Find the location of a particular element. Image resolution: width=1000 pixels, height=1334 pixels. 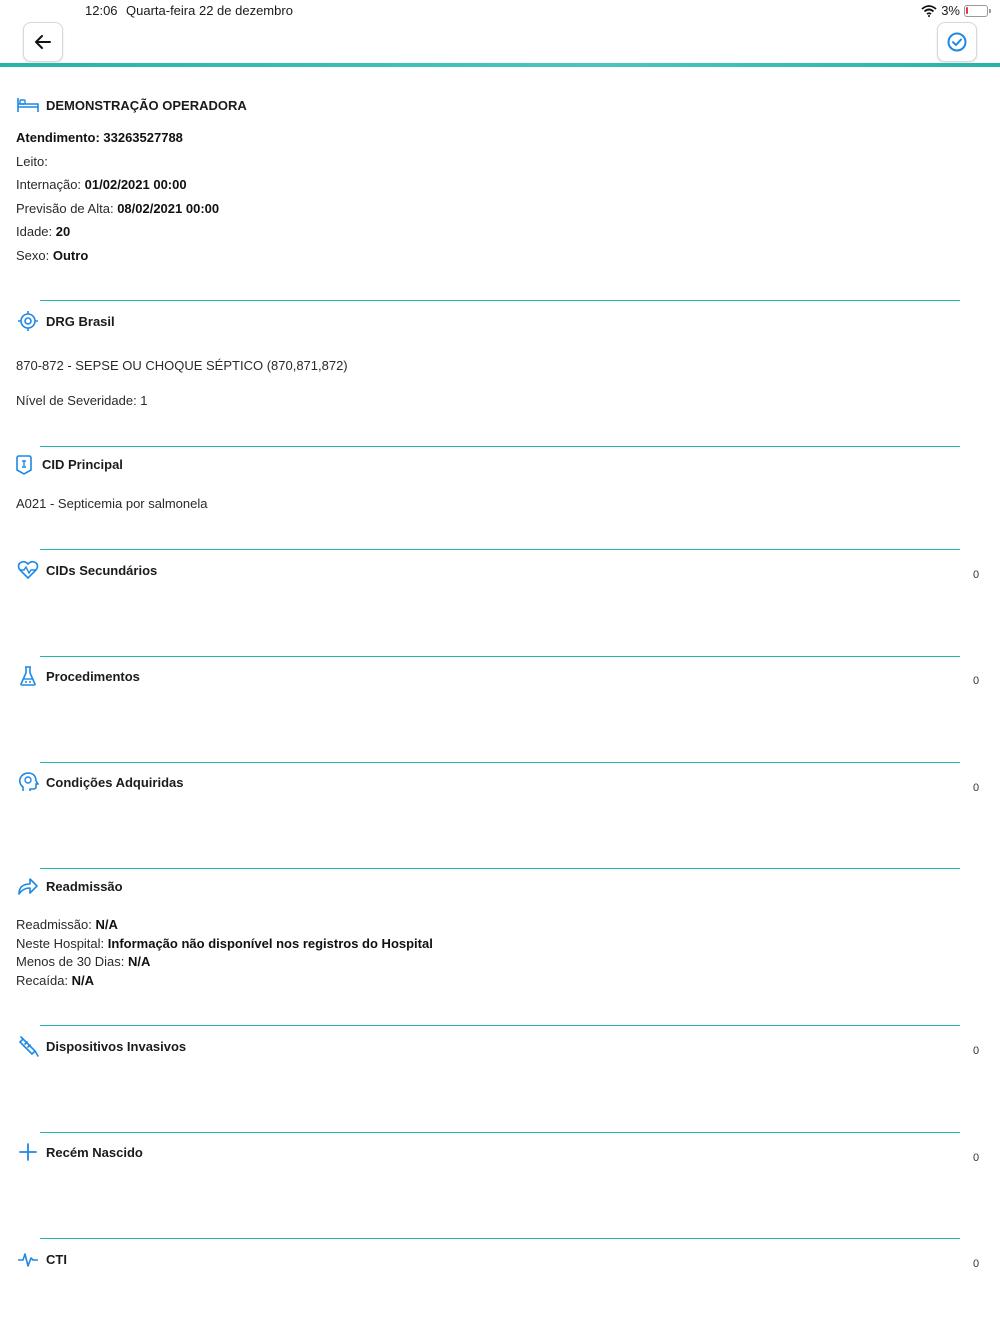

condicoes-title: Condições Adquiridas is located at coordinates (115, 782).